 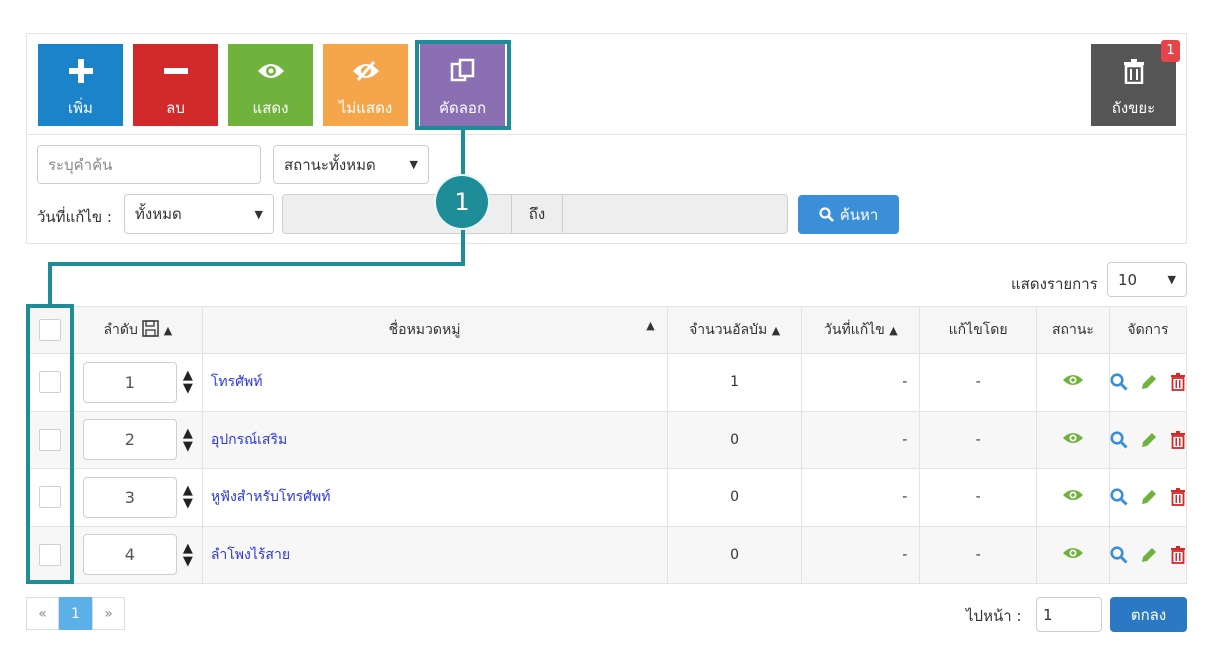 I want to click on status-select-value: สถานะทั้งหมด, so click(x=330, y=164).